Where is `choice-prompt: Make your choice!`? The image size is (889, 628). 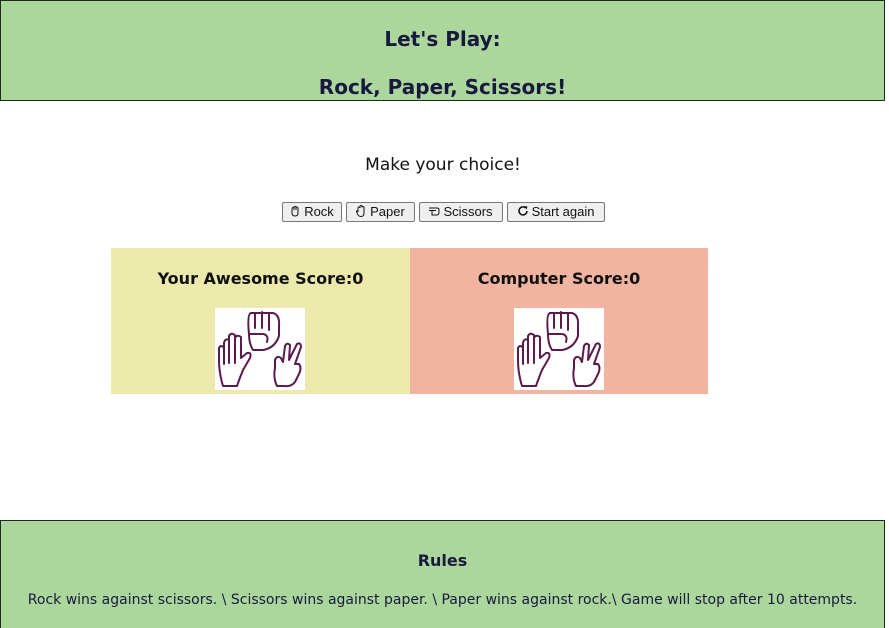
choice-prompt: Make your choice! is located at coordinates (443, 165).